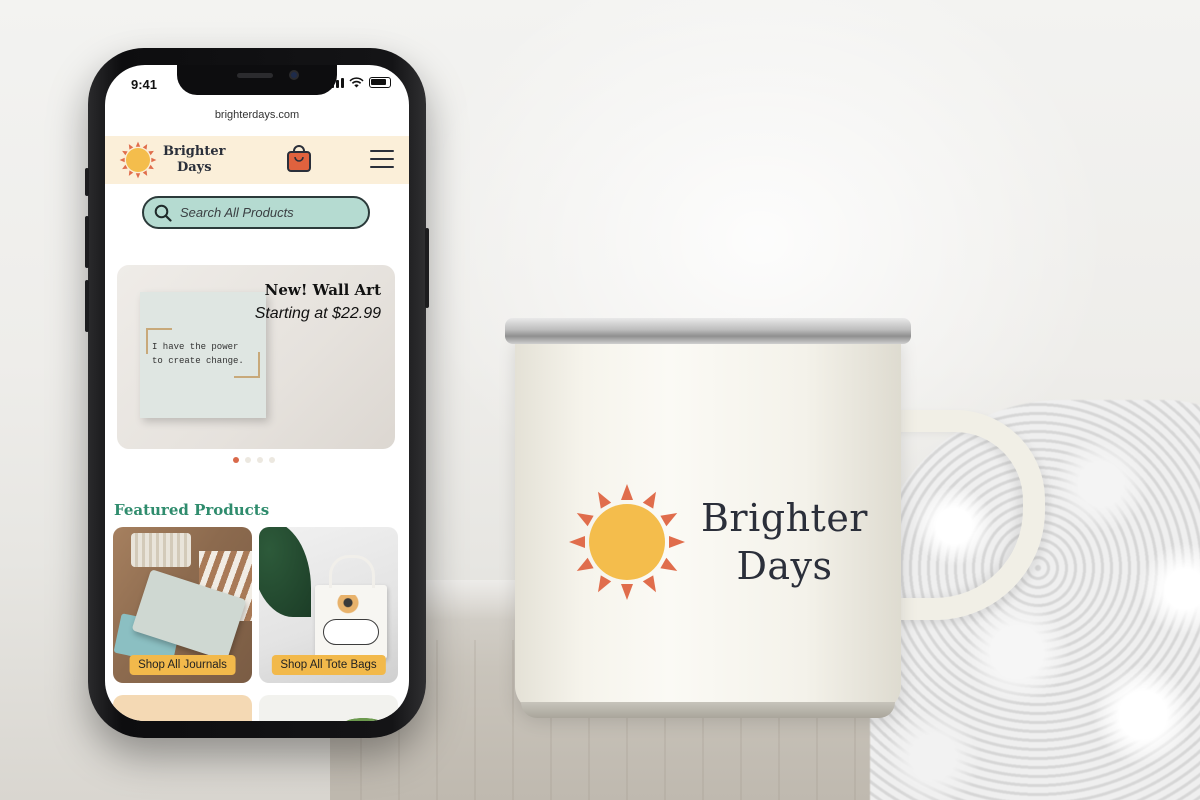  What do you see at coordinates (87, 306) in the screenshot?
I see `volume-down-button` at bounding box center [87, 306].